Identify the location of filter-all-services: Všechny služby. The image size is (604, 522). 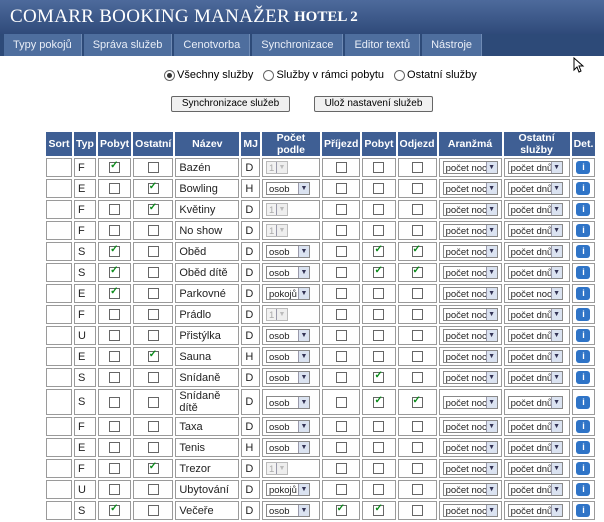
(208, 75).